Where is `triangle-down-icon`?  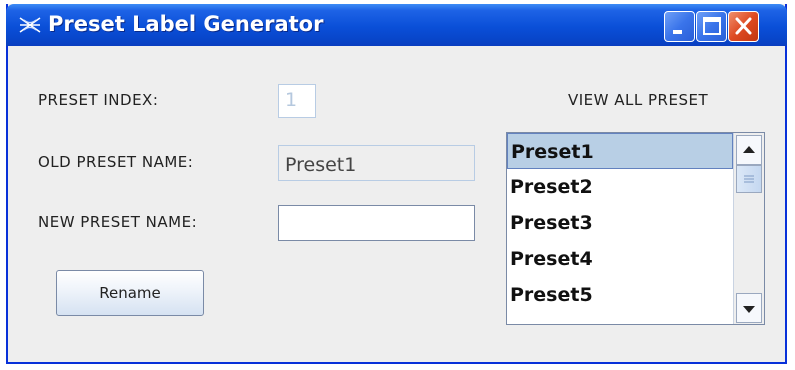 triangle-down-icon is located at coordinates (749, 309).